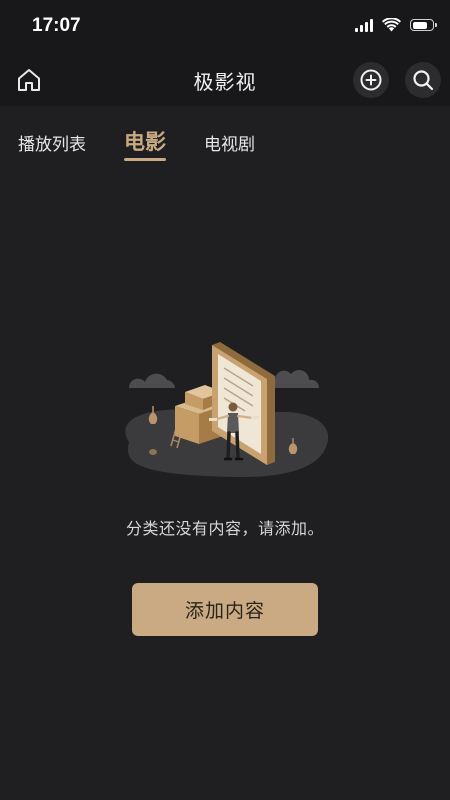 The height and width of the screenshot is (800, 450). I want to click on tab-playlist: 播放列表, so click(52, 138).